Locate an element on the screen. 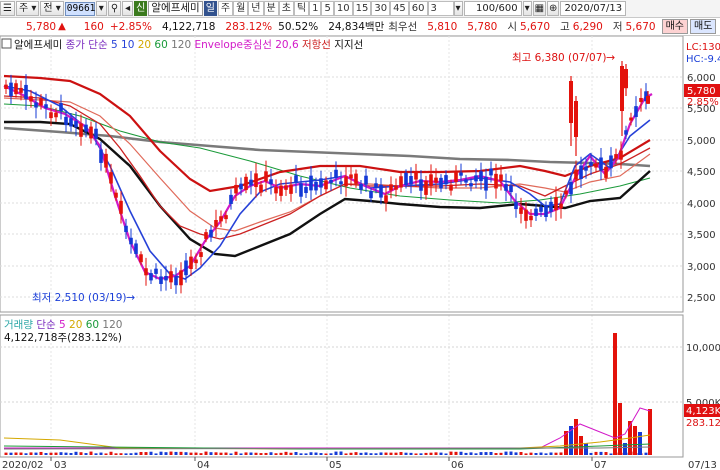 This screenshot has height=470, width=720. zoom-button: ⊕ is located at coordinates (553, 8).